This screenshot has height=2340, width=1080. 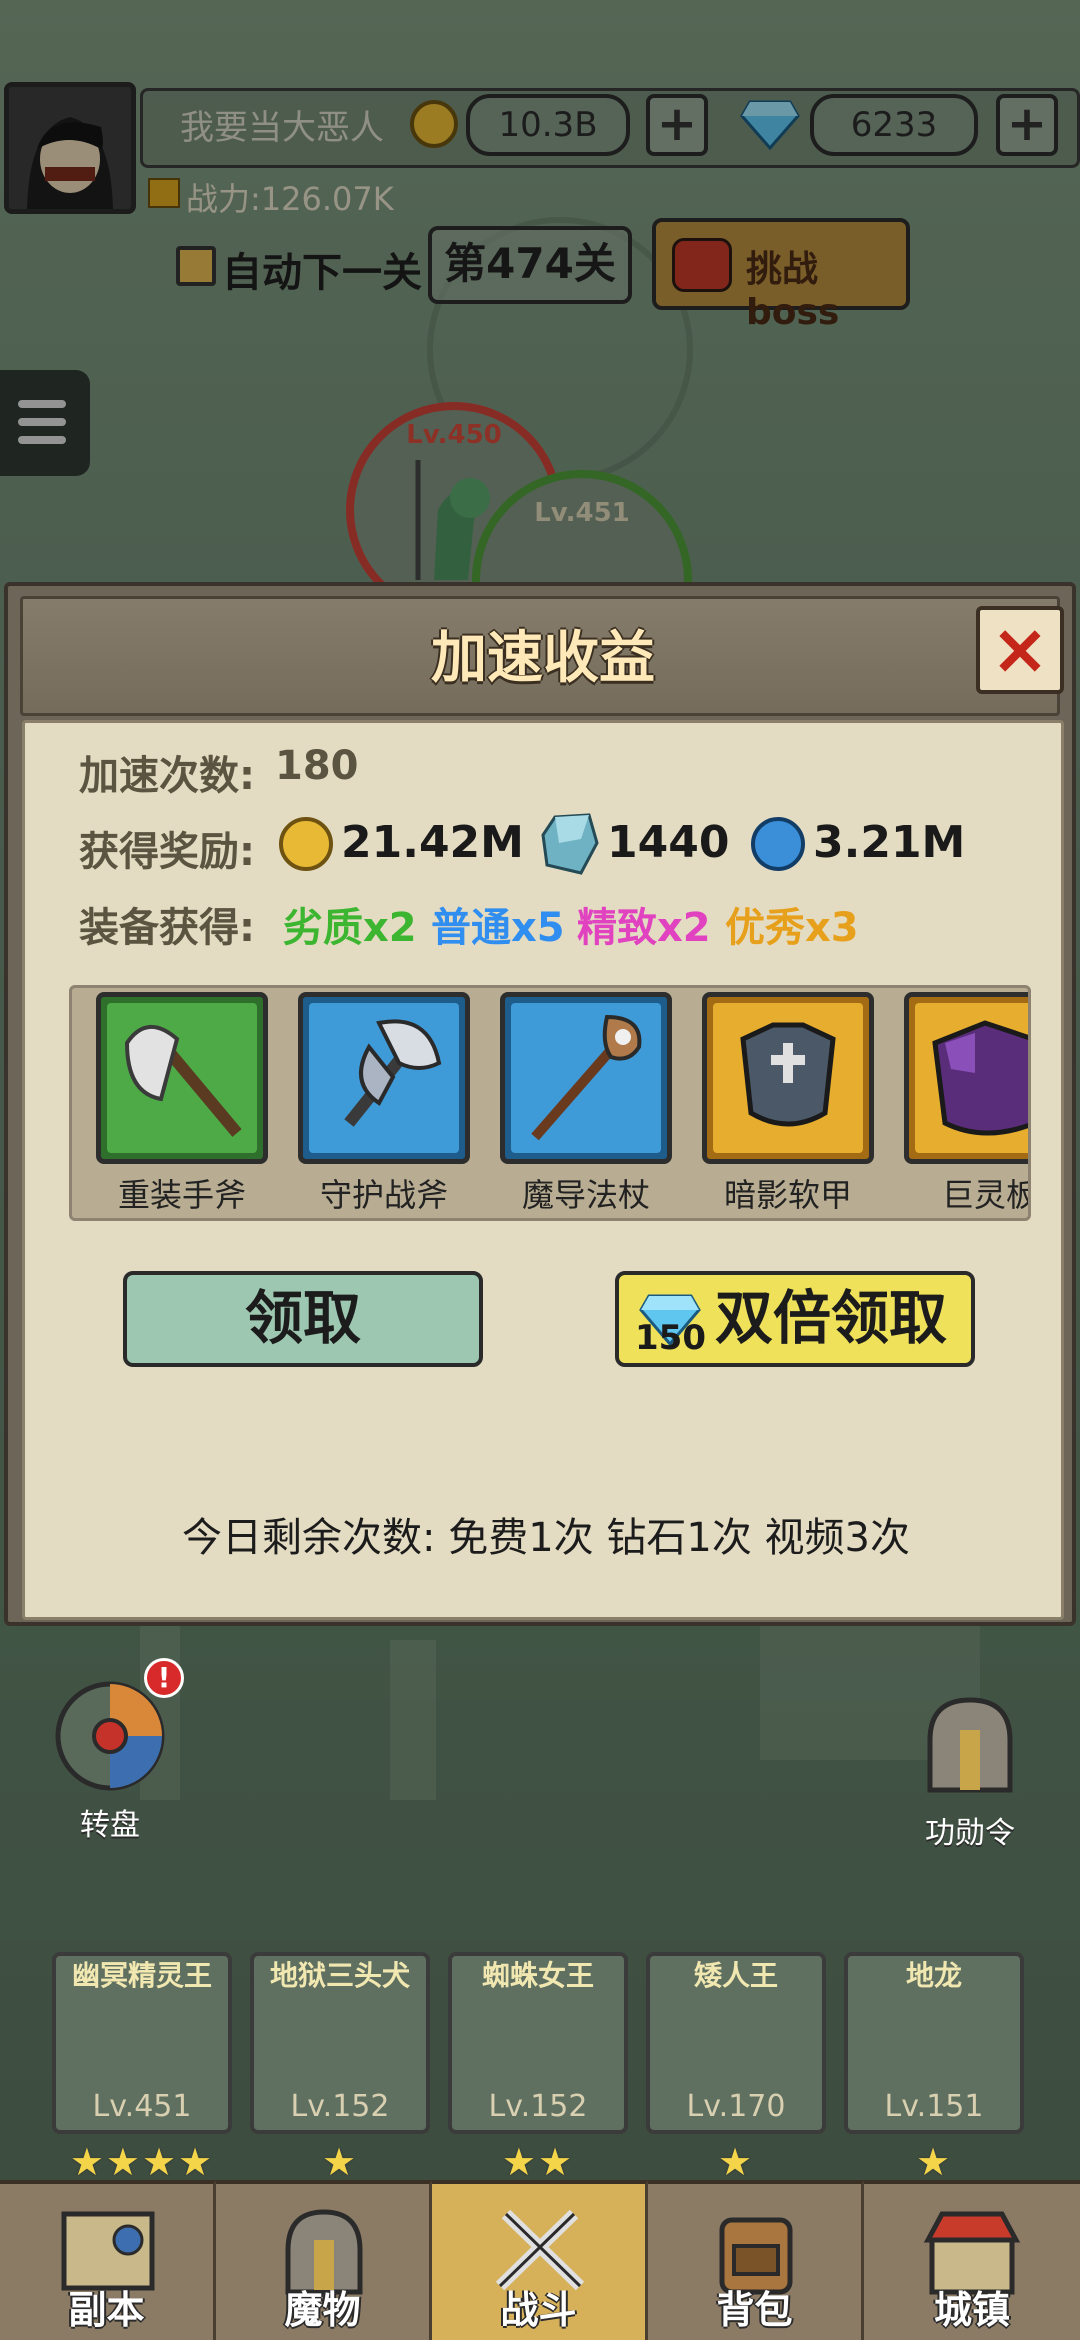 What do you see at coordinates (537, 1975) in the screenshot?
I see `hero-name: 蜘蛛女王` at bounding box center [537, 1975].